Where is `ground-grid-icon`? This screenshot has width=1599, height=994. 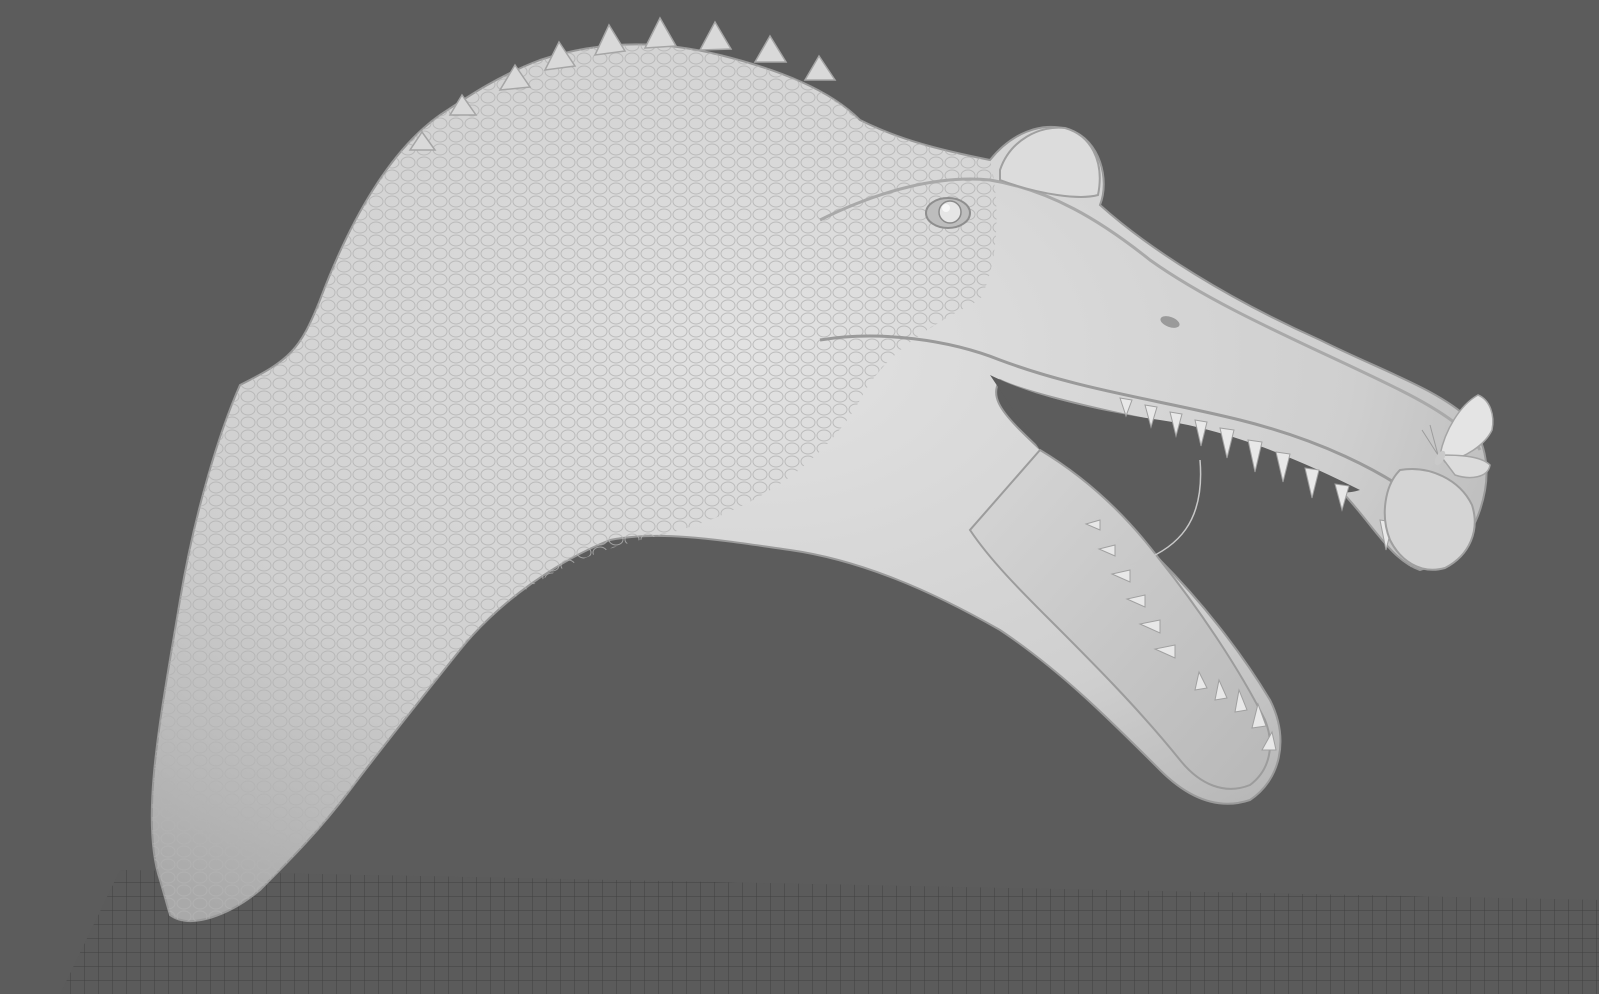
ground-grid-icon is located at coordinates (829, 932).